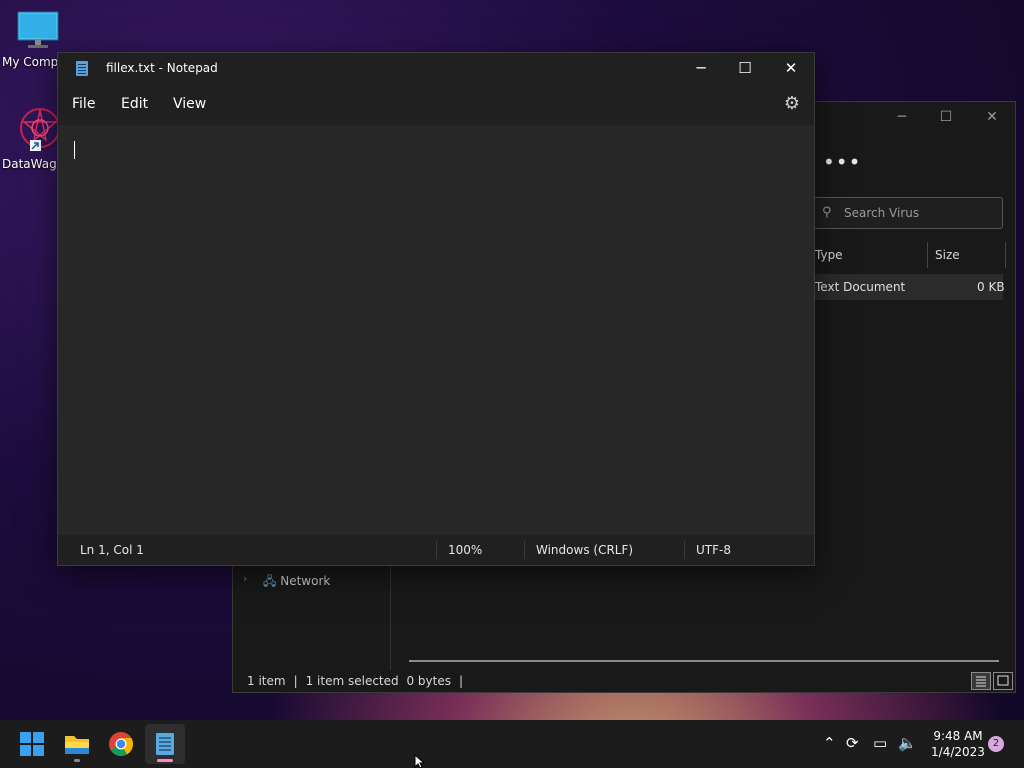 Image resolution: width=1024 pixels, height=768 pixels. What do you see at coordinates (352, 681) in the screenshot?
I see `status-selected: 1 item selected` at bounding box center [352, 681].